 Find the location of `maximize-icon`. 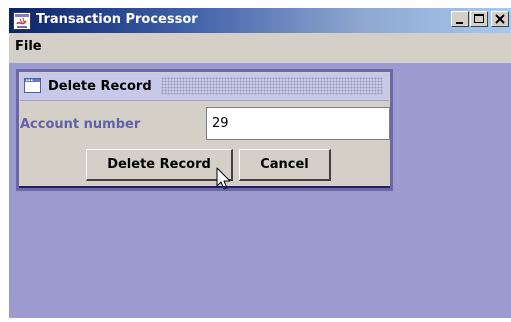

maximize-icon is located at coordinates (479, 19).